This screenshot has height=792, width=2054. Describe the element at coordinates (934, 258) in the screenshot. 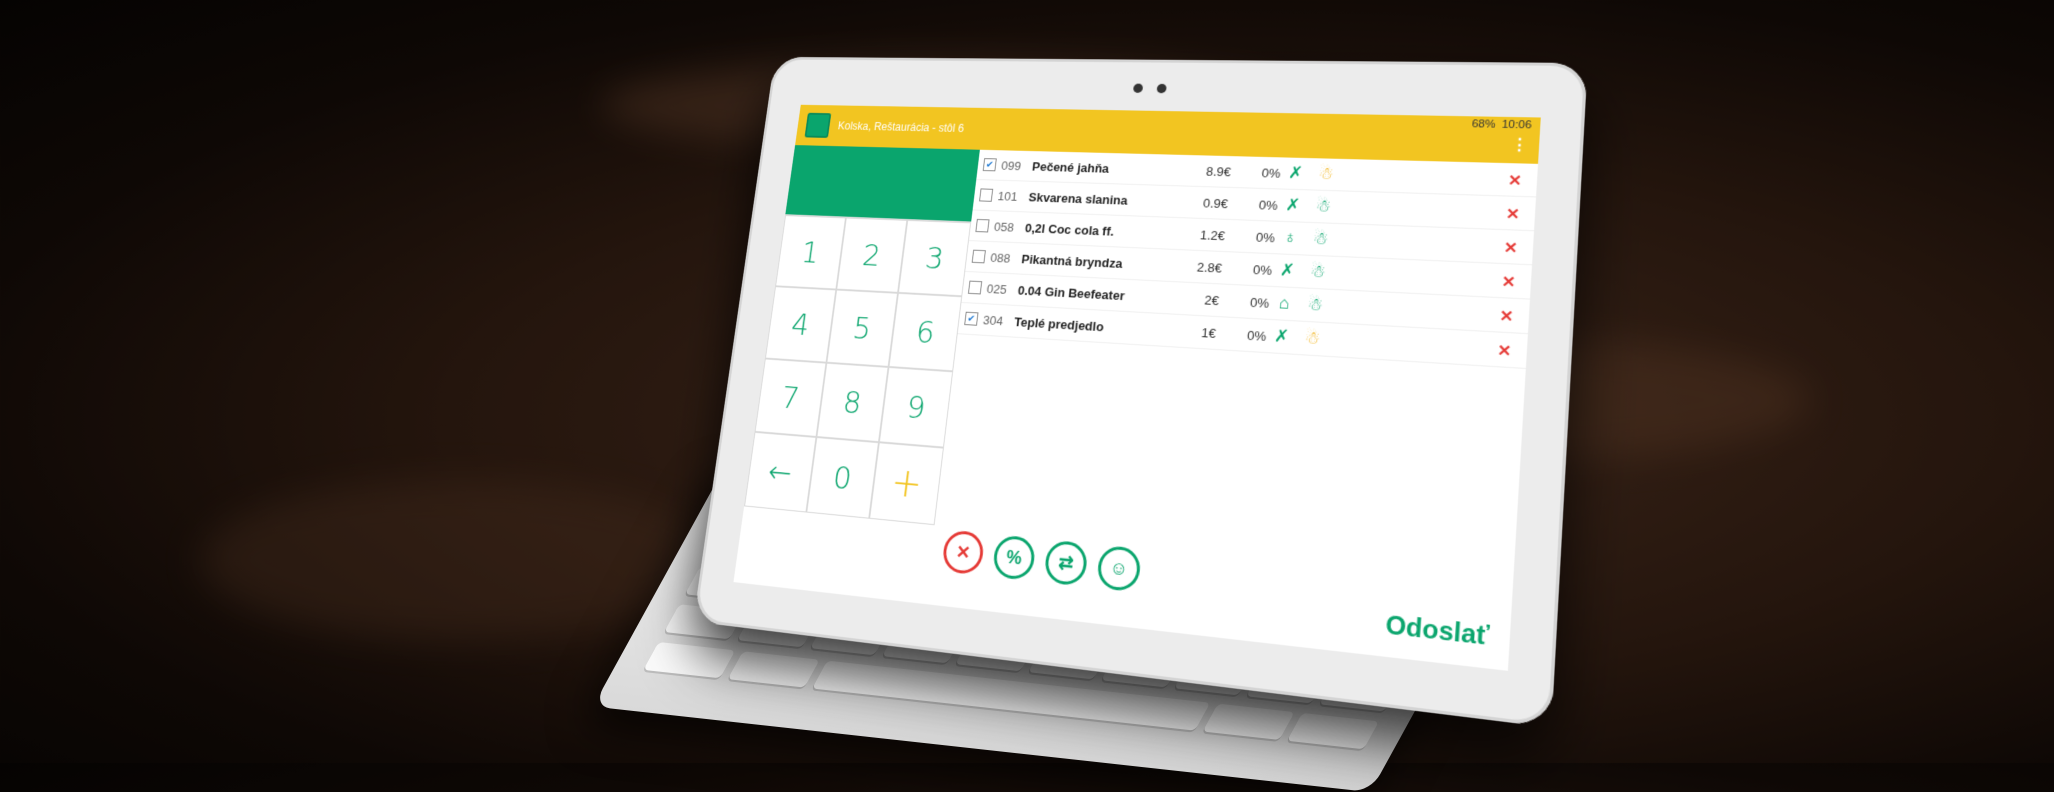

I see `key-3: 3` at that location.